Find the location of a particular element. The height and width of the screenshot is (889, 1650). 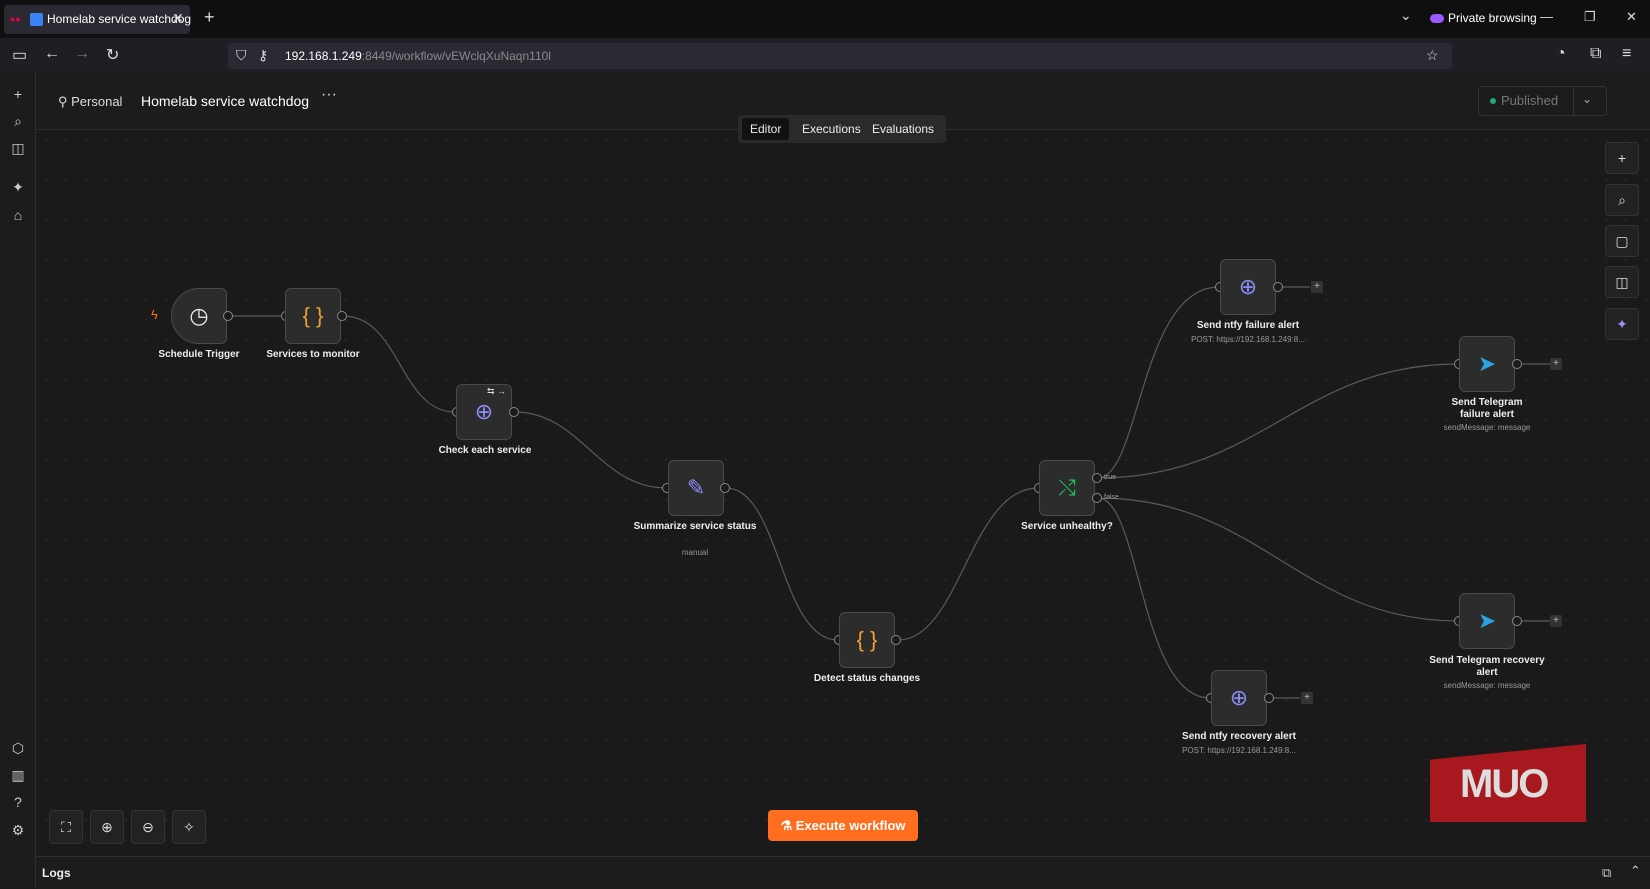

branch-false-label: false is located at coordinates (1111, 497).